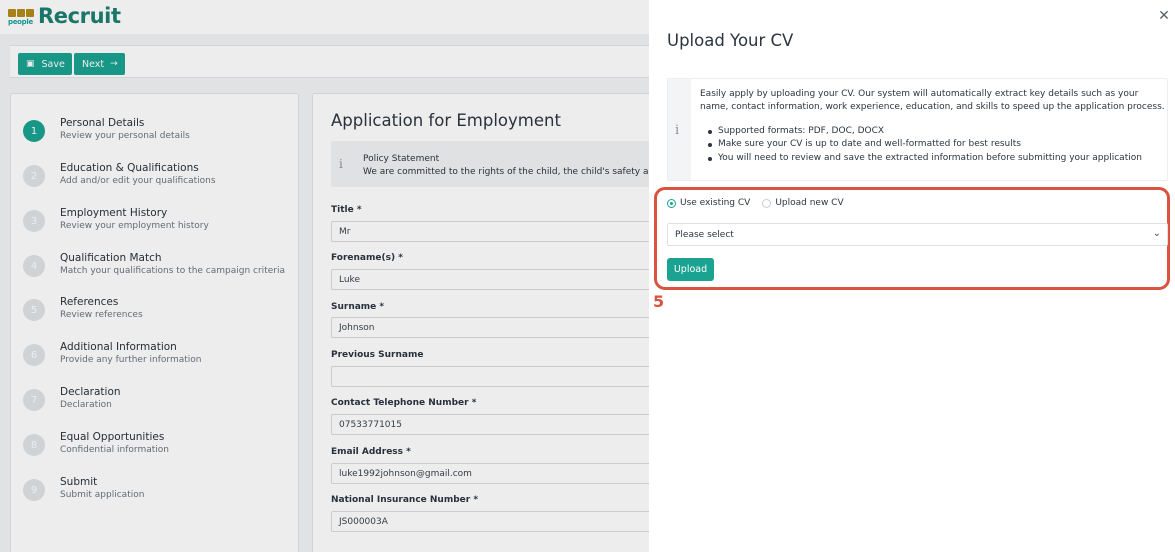  Describe the element at coordinates (730, 40) in the screenshot. I see `drawer-title: Upload Your CV` at that location.